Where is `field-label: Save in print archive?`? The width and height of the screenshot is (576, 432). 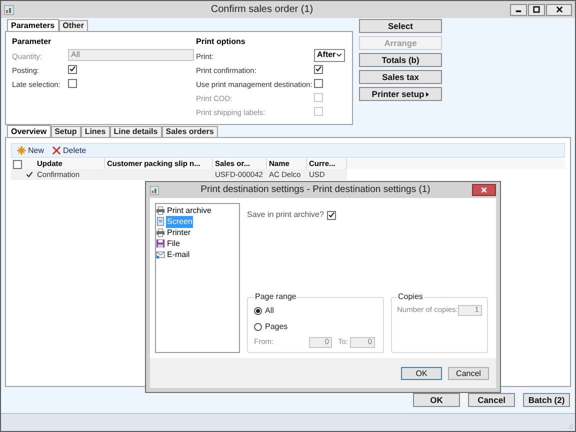 field-label: Save in print archive? is located at coordinates (285, 215).